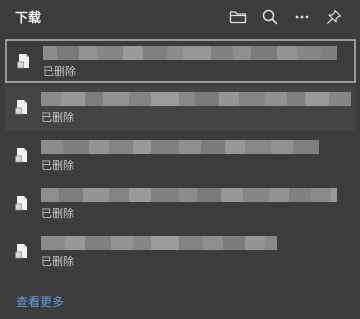 This screenshot has width=360, height=319. I want to click on folder-icon, so click(238, 17).